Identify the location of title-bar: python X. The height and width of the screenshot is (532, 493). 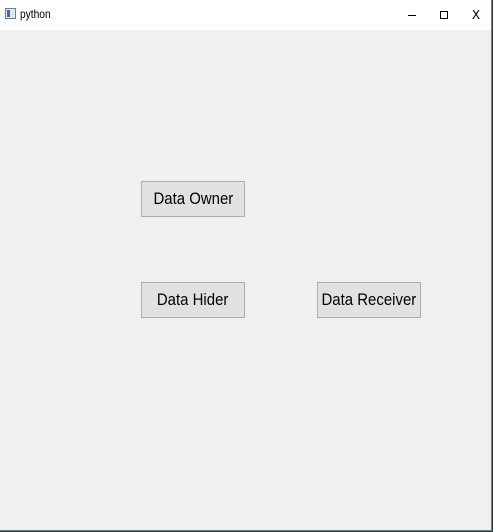
(245, 15).